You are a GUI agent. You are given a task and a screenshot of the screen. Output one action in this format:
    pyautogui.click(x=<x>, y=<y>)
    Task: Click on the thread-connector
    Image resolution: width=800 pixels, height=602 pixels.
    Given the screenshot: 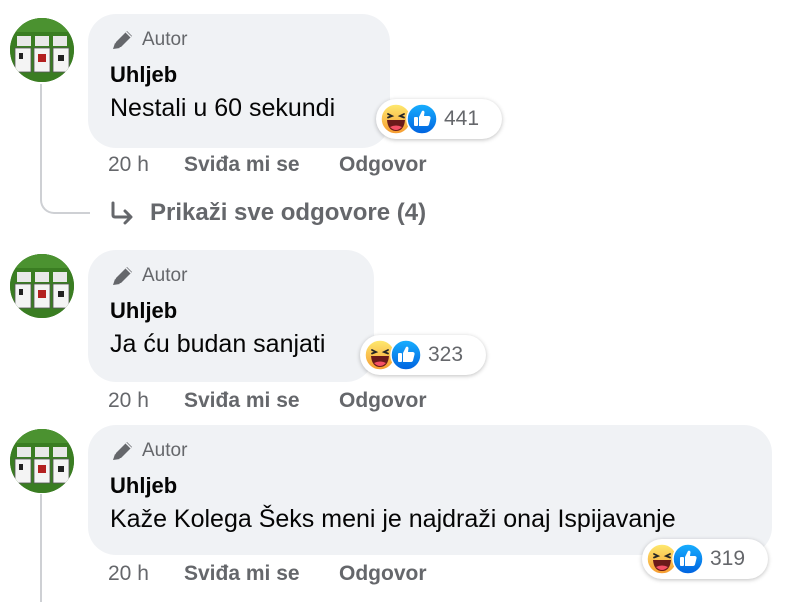 What is the action you would take?
    pyautogui.click(x=65, y=203)
    